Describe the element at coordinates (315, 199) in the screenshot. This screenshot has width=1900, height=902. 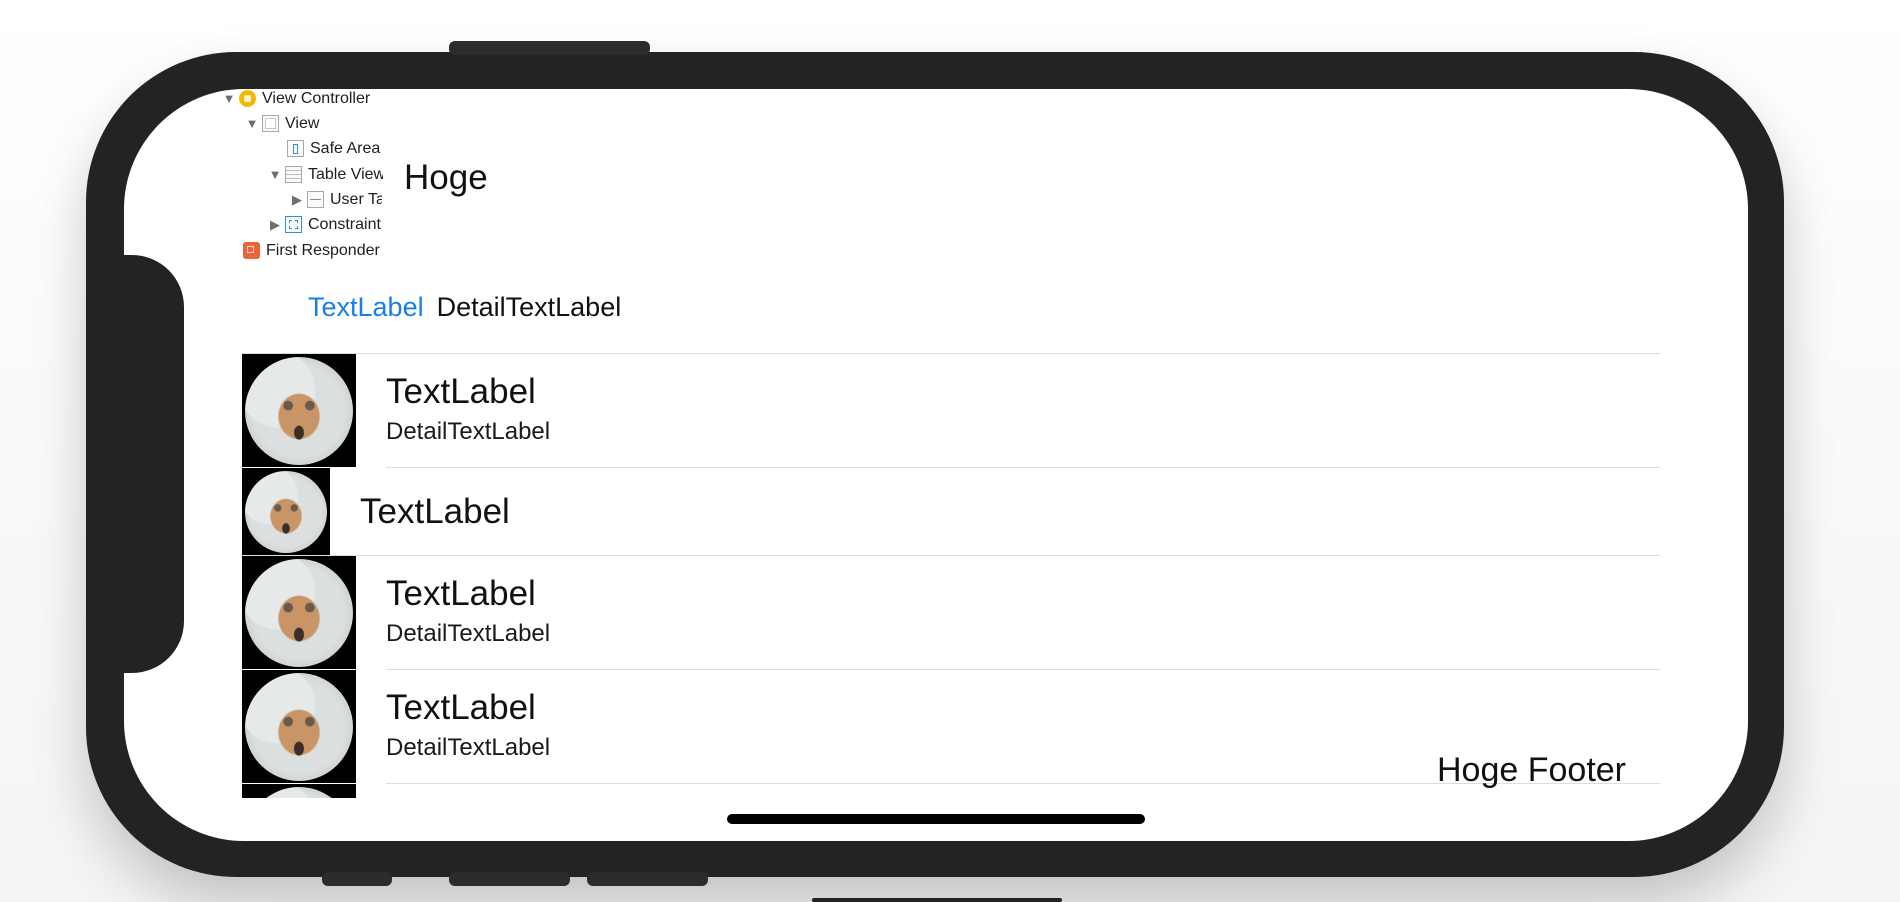
I see `table-cell-icon` at that location.